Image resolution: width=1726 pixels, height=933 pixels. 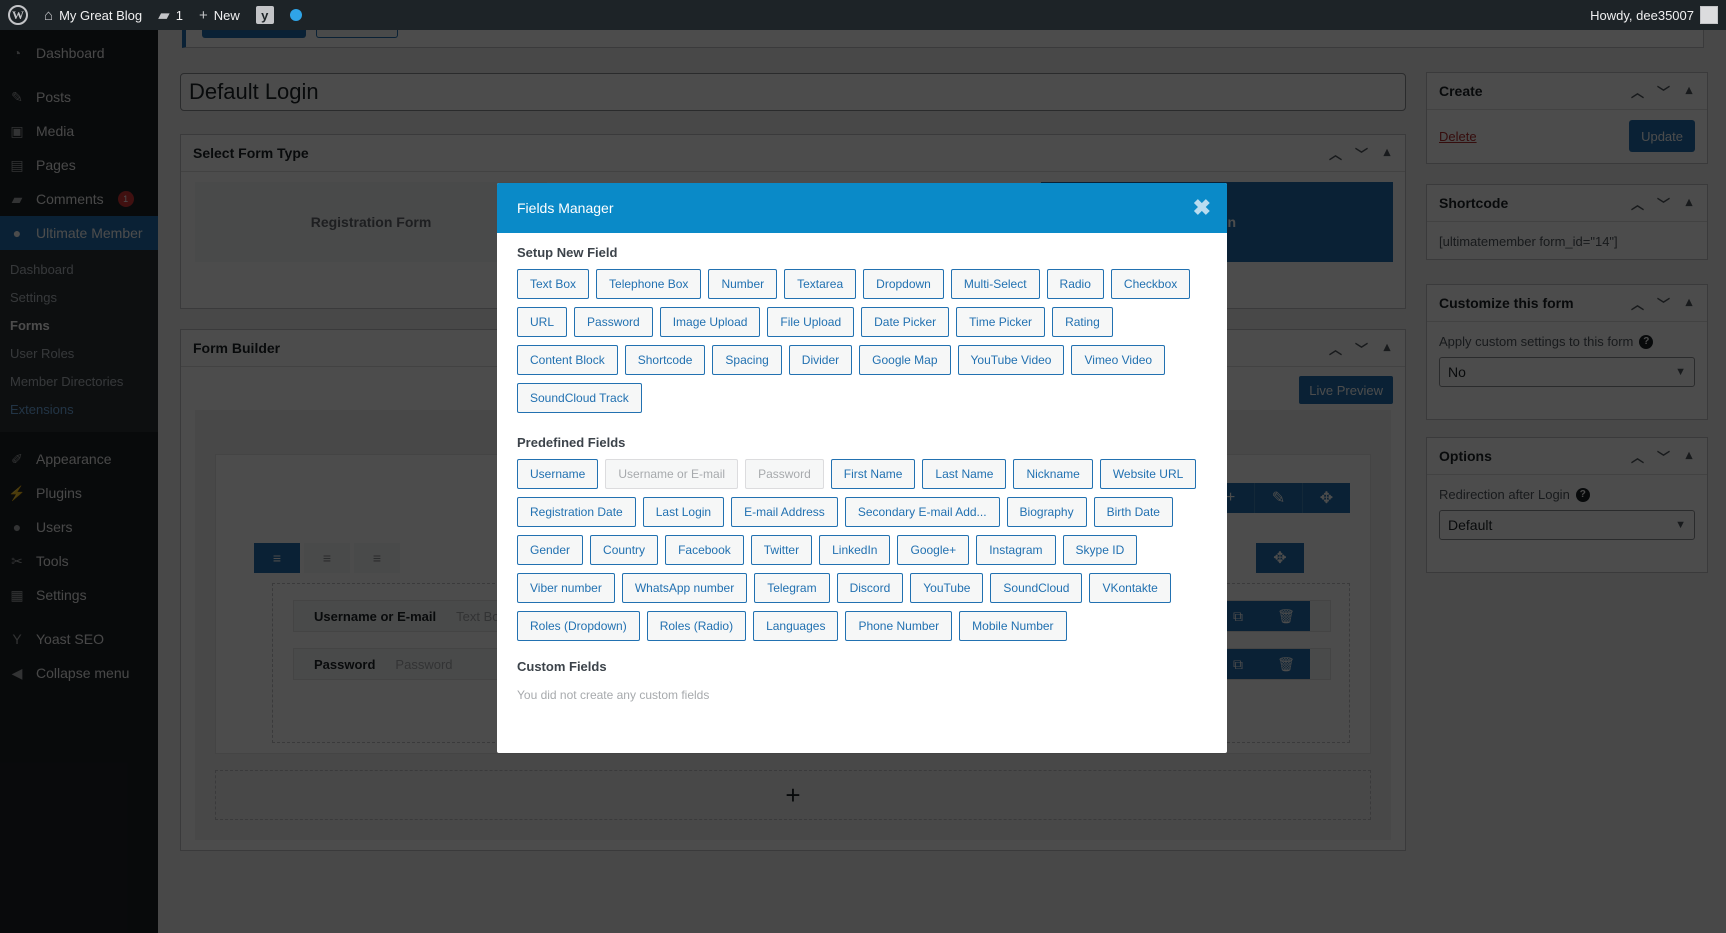 I want to click on add-field-soundcloud-track-button: SoundCloud Track, so click(x=579, y=398).